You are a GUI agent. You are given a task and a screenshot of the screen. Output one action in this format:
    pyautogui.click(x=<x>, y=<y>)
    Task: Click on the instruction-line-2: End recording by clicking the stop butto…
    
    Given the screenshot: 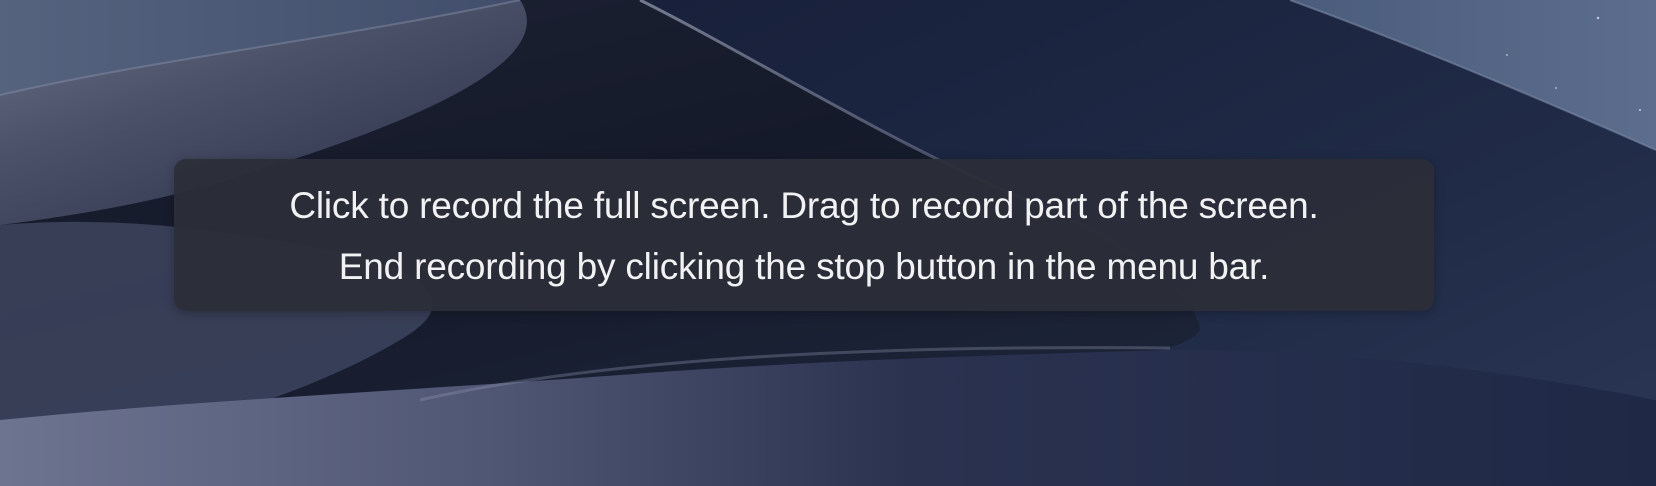 What is the action you would take?
    pyautogui.click(x=804, y=266)
    